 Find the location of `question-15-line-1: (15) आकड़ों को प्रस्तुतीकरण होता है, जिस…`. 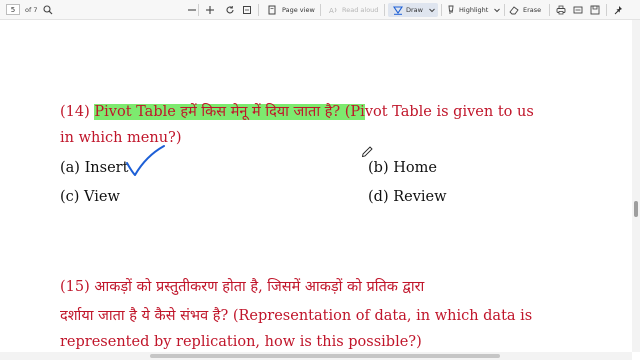

question-15-line-1: (15) आकड़ों को प्रस्तुतीकरण होता है, जिस… is located at coordinates (242, 287).